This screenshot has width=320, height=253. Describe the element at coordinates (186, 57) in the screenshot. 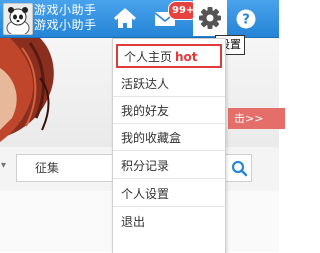

I see `hot-tag: hot` at that location.